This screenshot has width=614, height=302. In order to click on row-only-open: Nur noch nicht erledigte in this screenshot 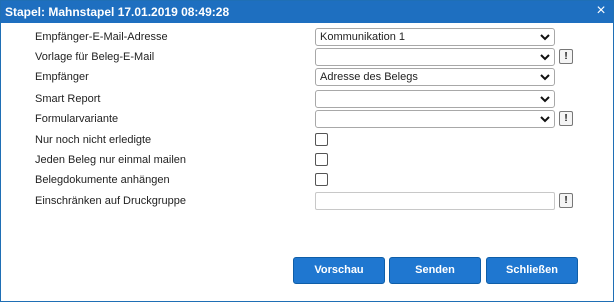, I will do `click(315, 140)`.